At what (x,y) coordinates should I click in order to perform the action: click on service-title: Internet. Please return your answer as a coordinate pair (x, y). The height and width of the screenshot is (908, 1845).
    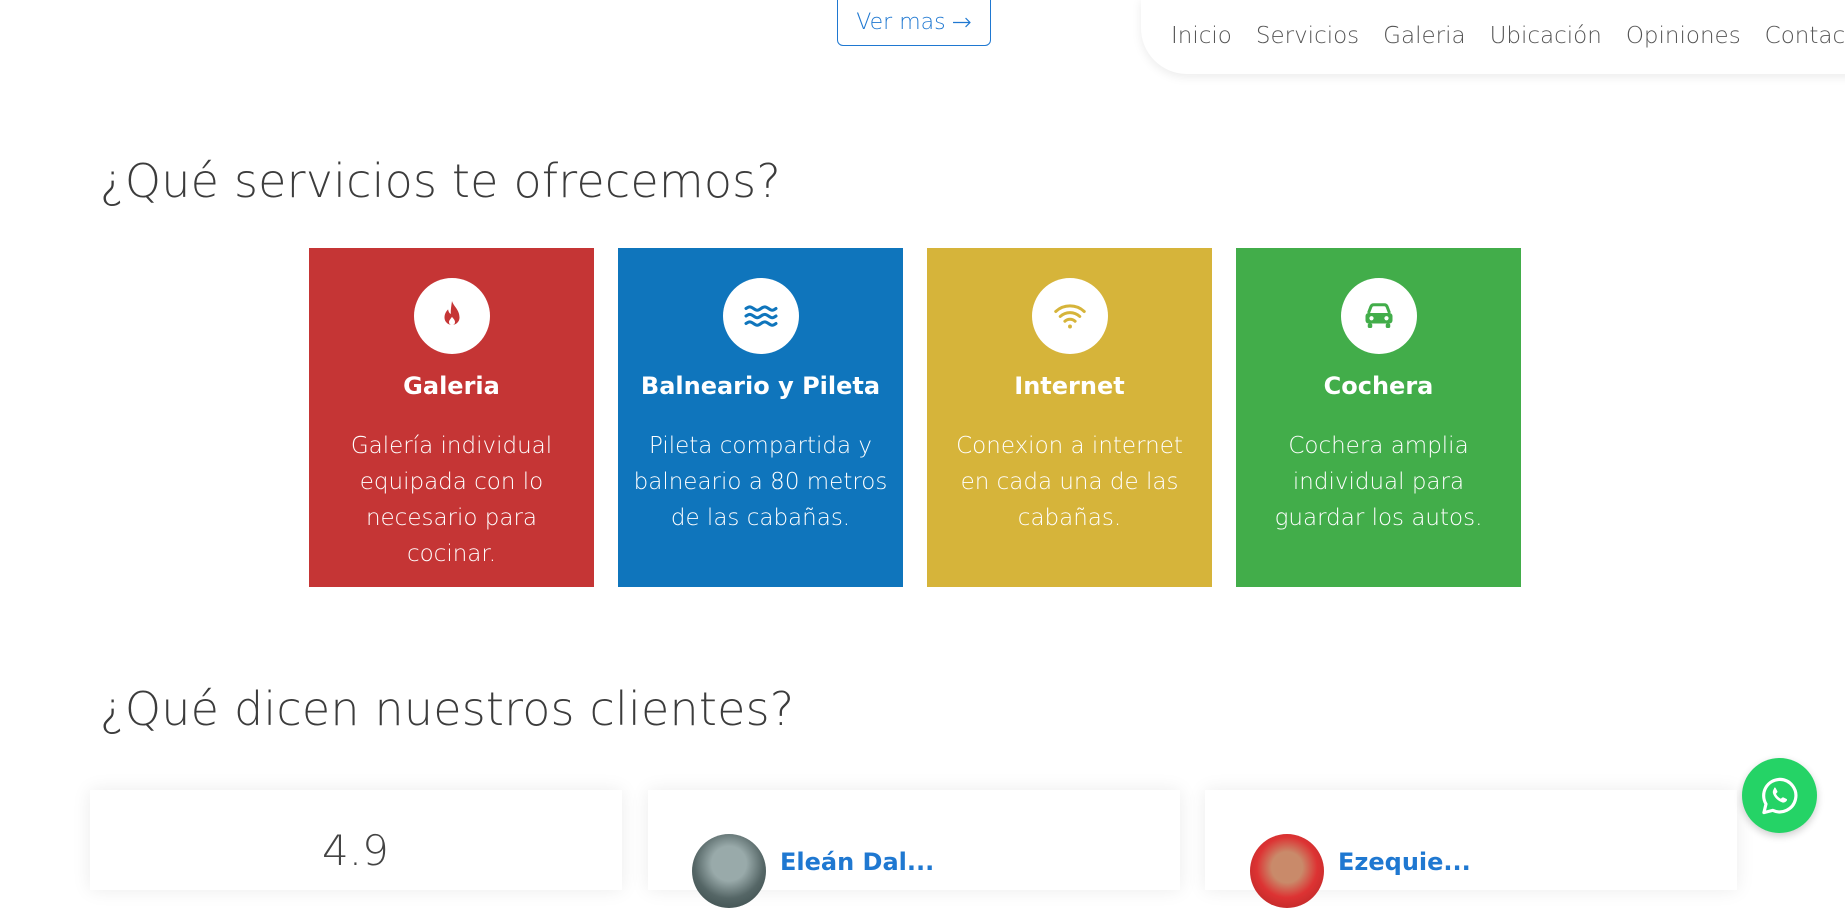
    Looking at the image, I should click on (1069, 386).